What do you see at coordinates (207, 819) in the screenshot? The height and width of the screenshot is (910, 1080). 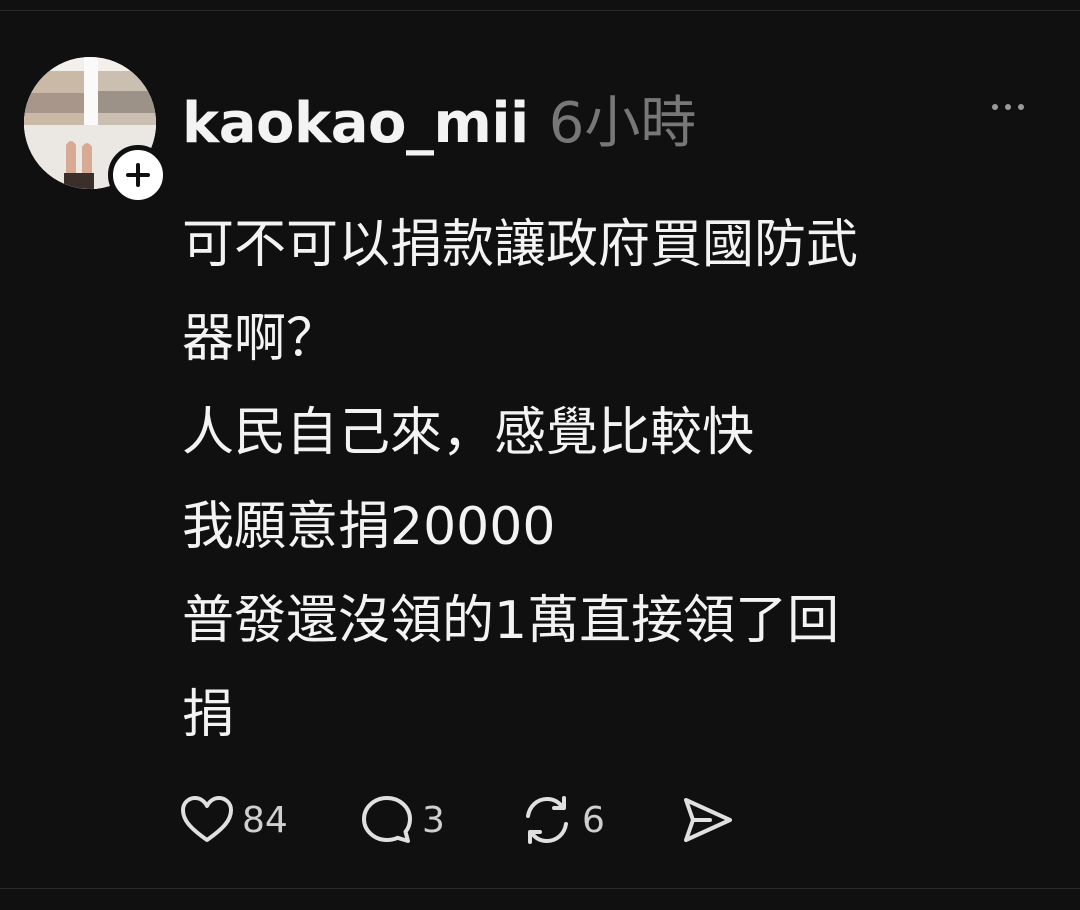 I see `heart-icon` at bounding box center [207, 819].